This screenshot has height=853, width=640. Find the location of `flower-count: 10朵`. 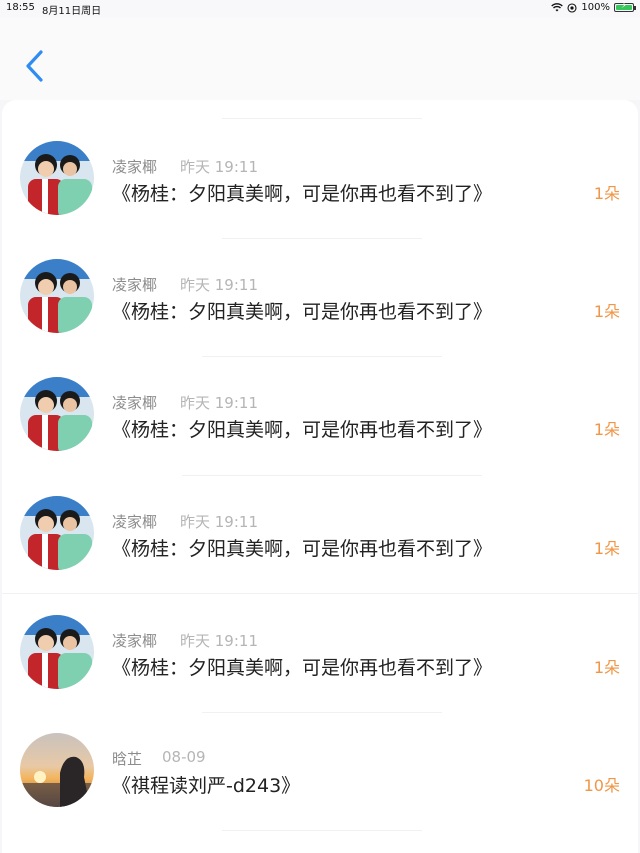

flower-count: 10朵 is located at coordinates (601, 785).